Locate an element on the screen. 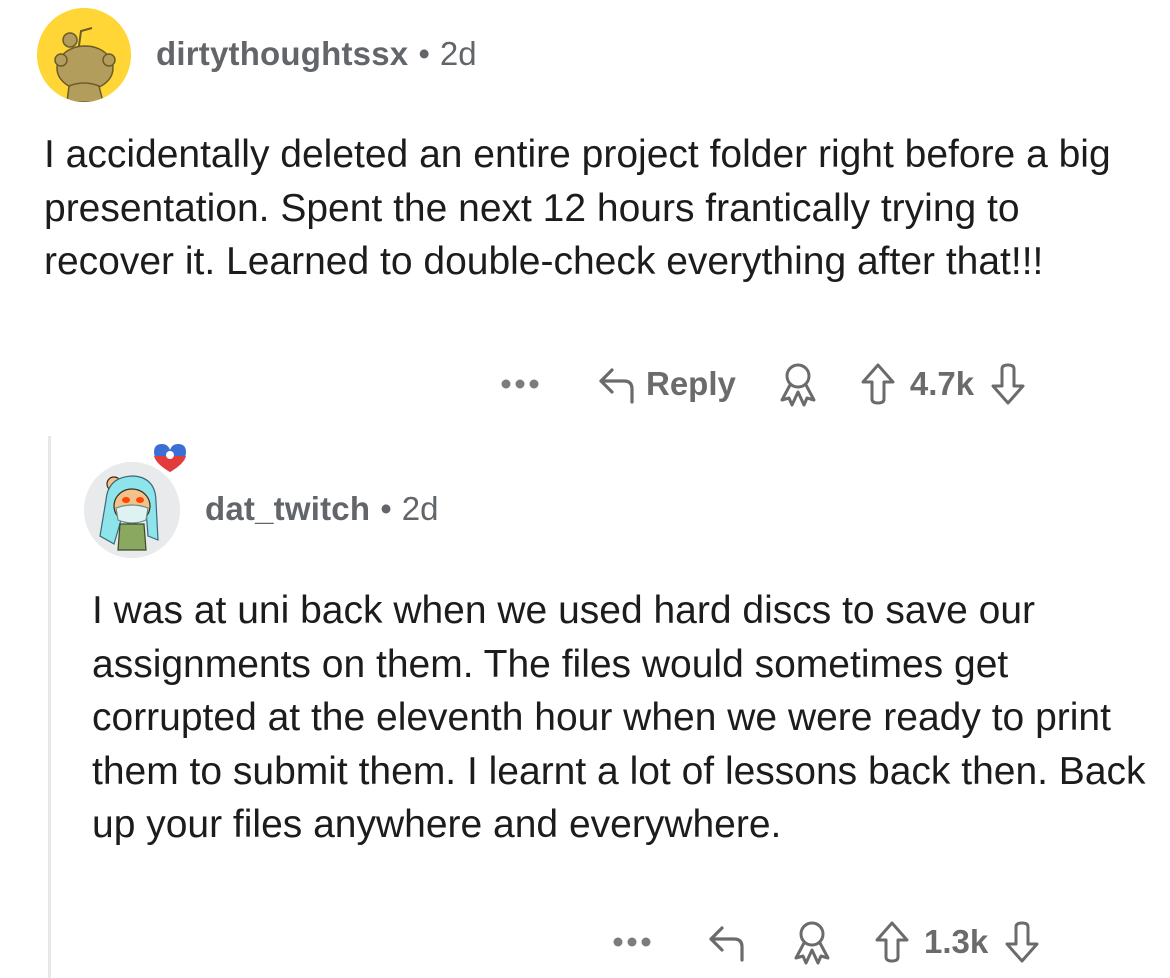  reply-button: Reply is located at coordinates (666, 384).